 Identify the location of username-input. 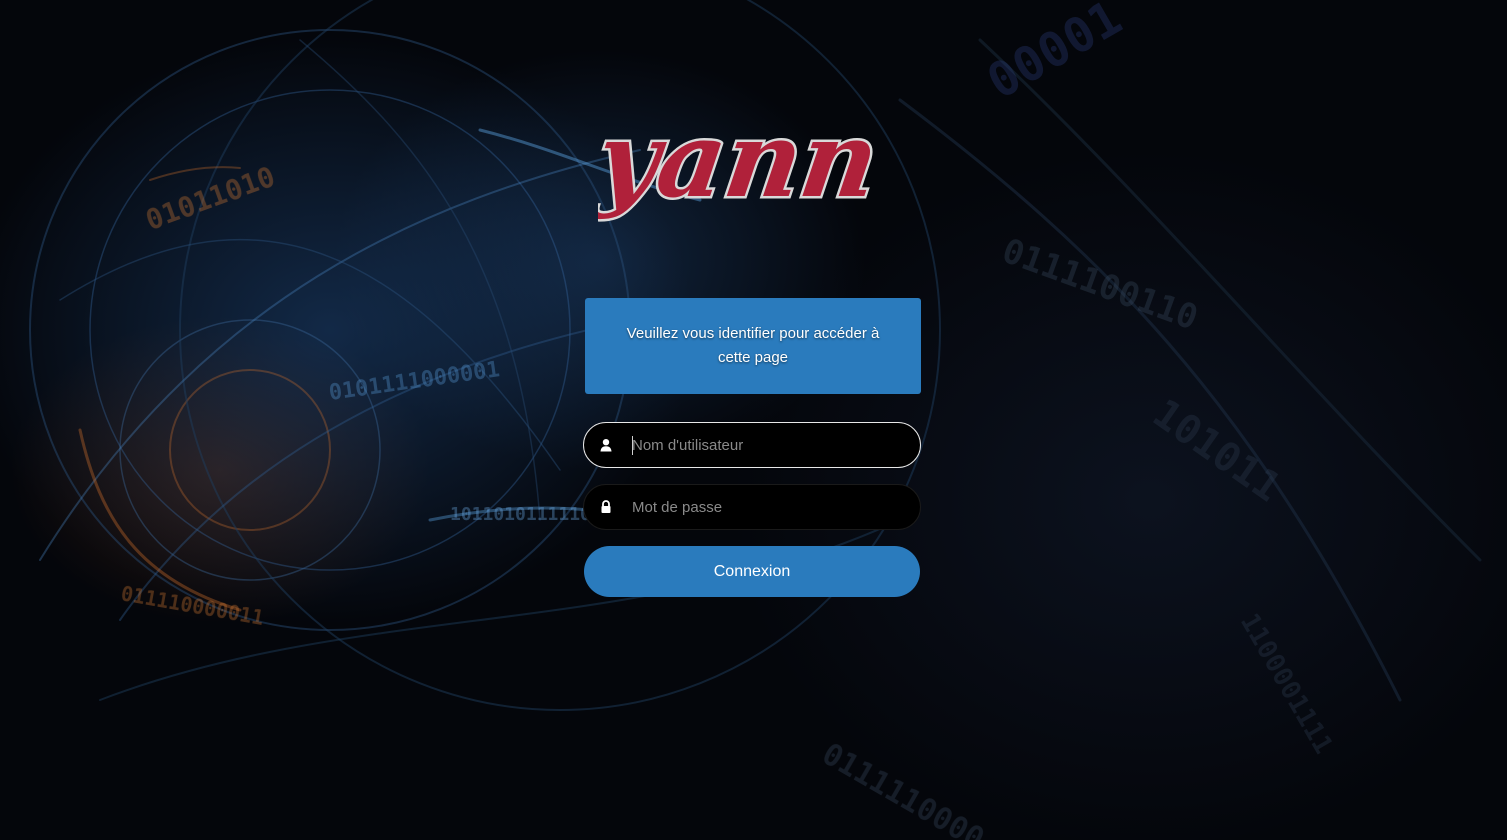
(767, 445).